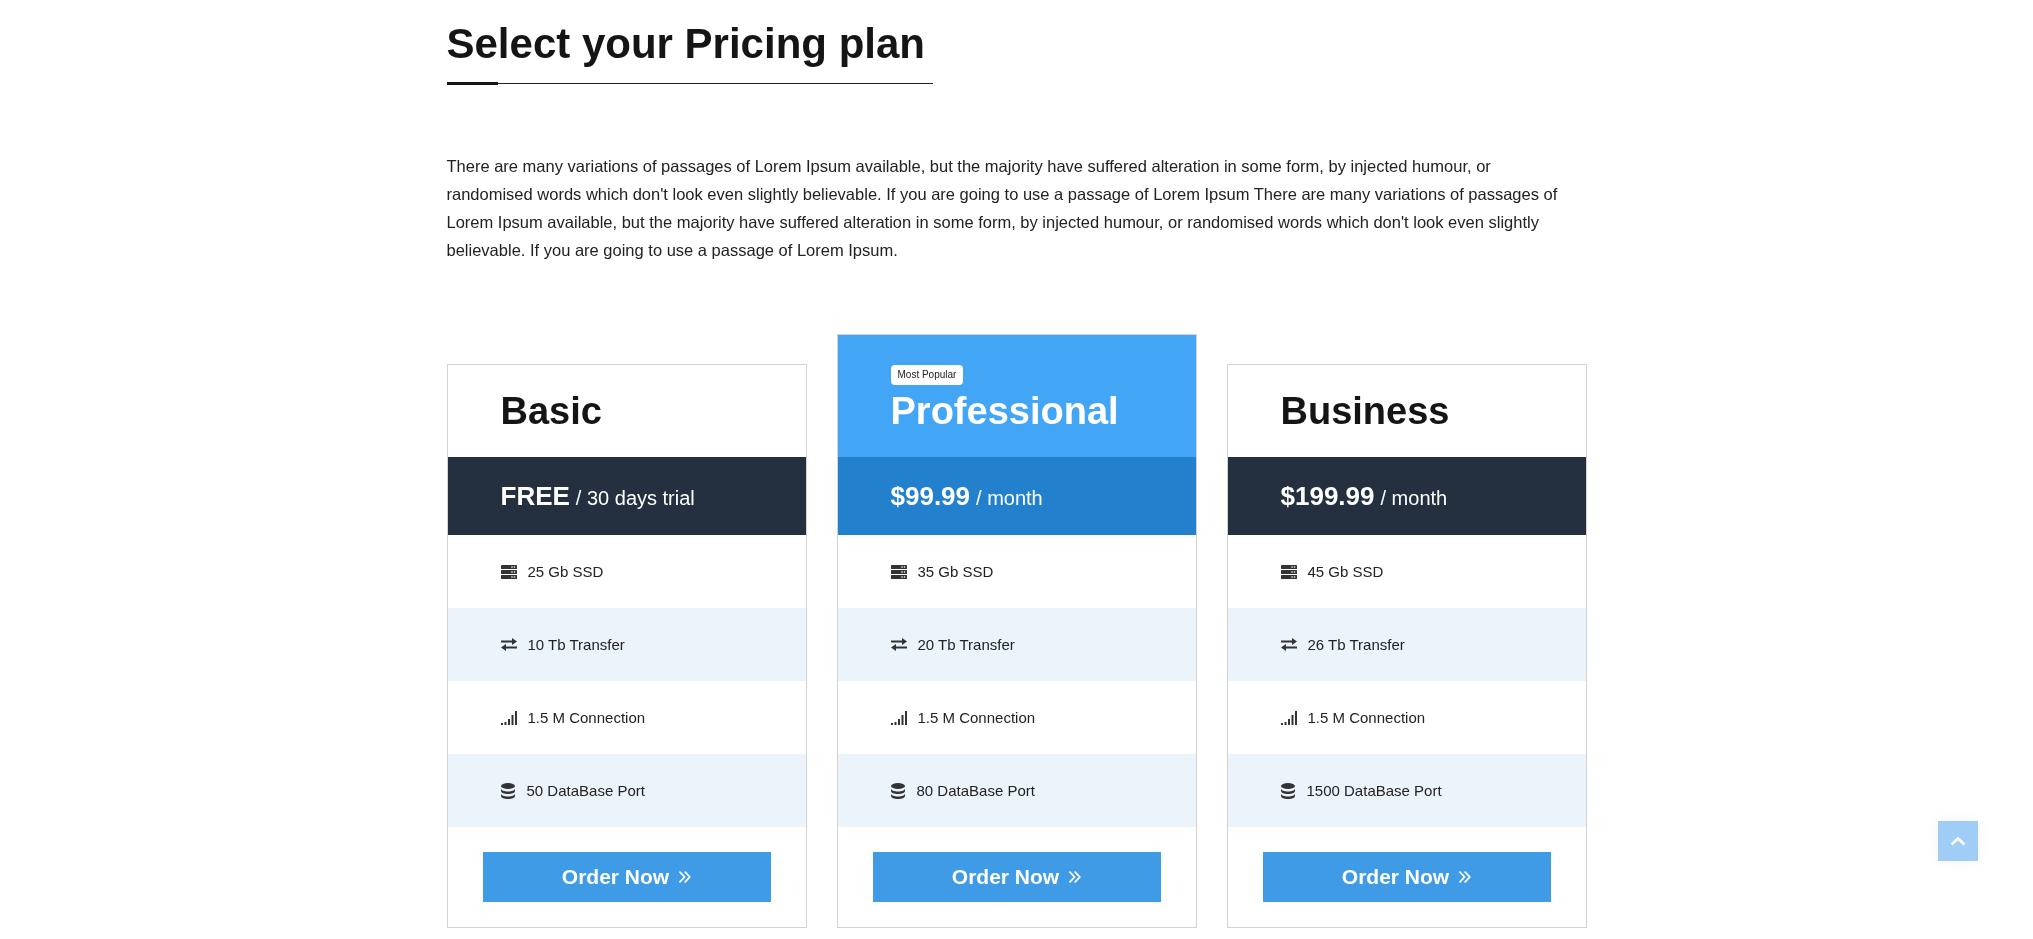 The image size is (2033, 939). What do you see at coordinates (535, 496) in the screenshot?
I see `plan-price: FREE` at bounding box center [535, 496].